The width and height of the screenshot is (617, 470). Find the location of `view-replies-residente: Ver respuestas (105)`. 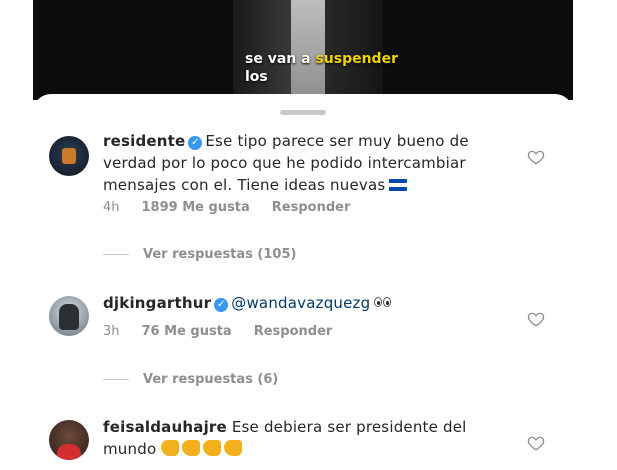

view-replies-residente: Ver respuestas (105) is located at coordinates (199, 254).